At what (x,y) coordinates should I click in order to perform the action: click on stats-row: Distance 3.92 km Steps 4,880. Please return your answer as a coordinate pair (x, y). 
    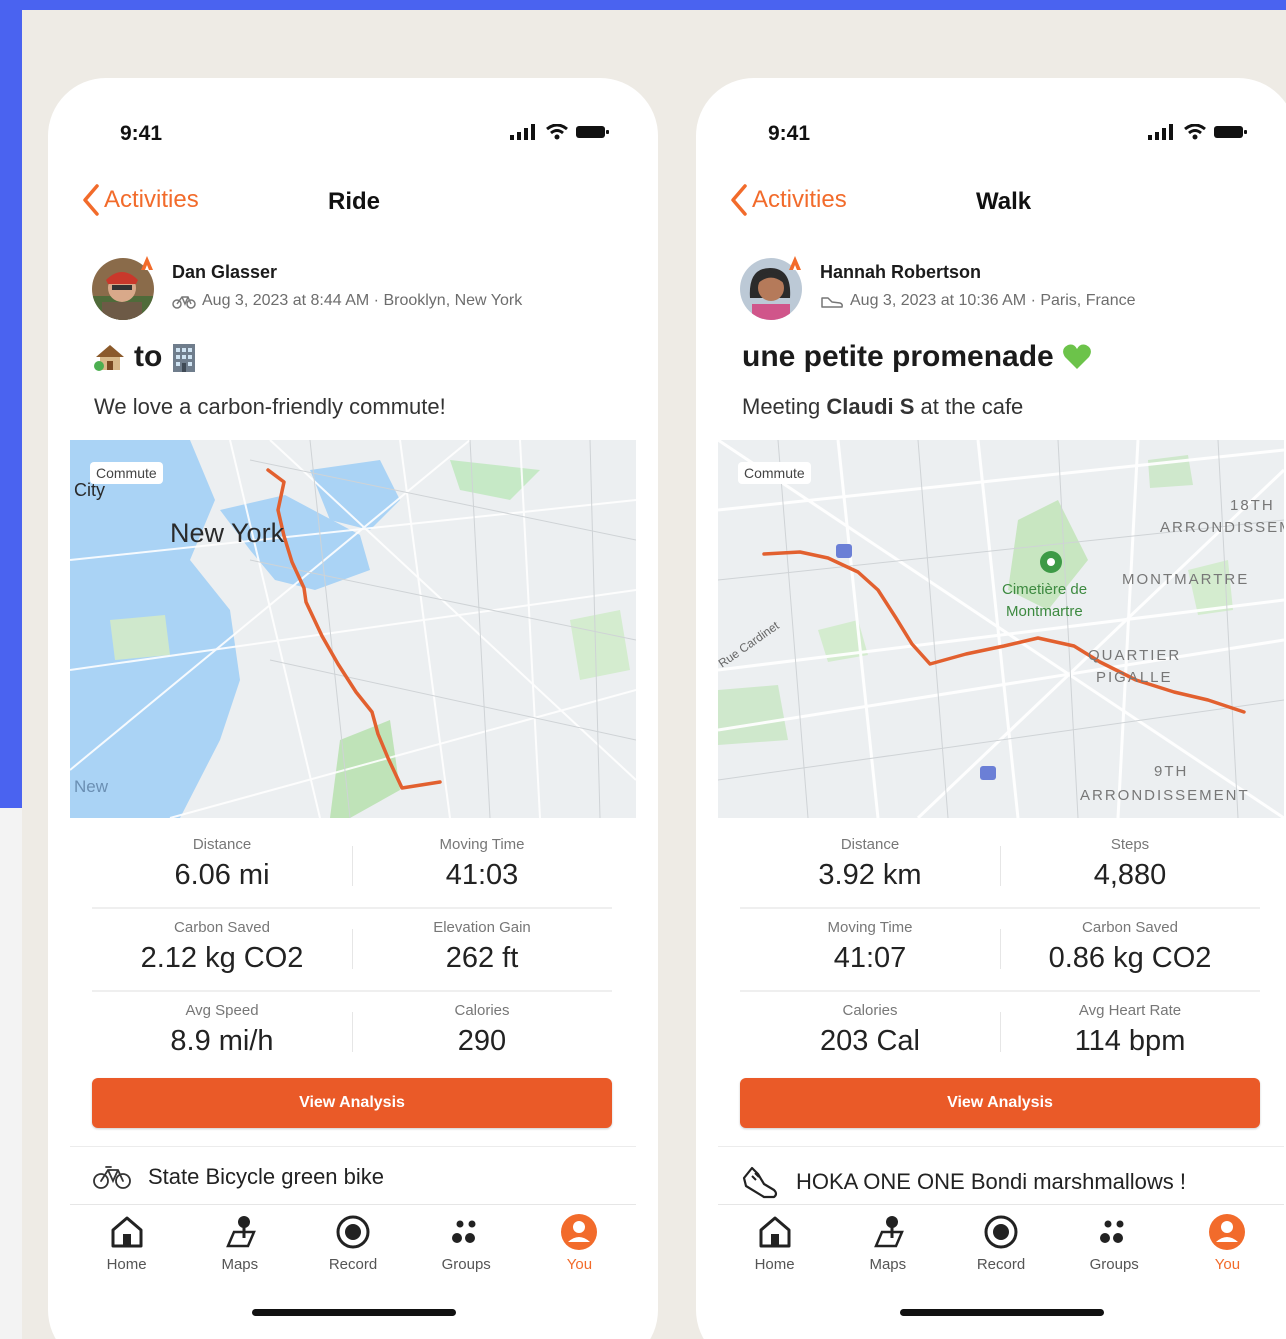
    Looking at the image, I should click on (1000, 867).